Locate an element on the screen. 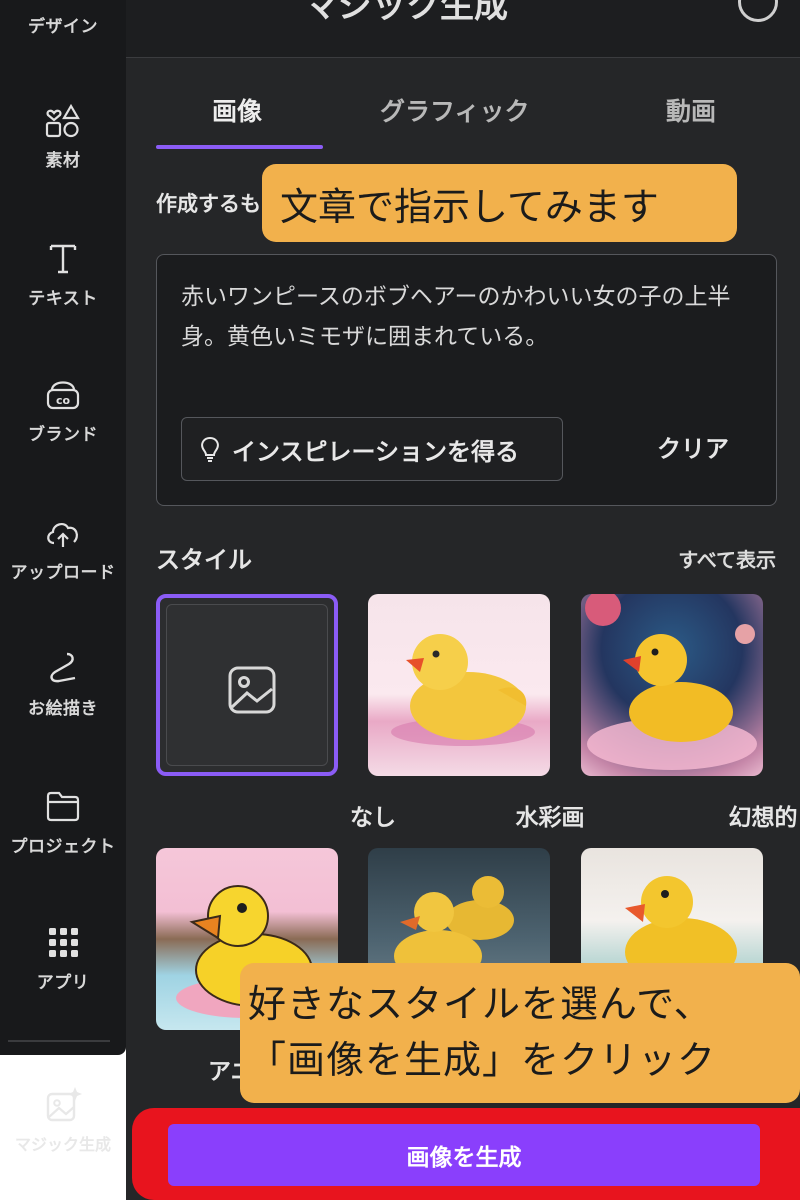  sidebar-item-upload: アップロード is located at coordinates (63, 547).